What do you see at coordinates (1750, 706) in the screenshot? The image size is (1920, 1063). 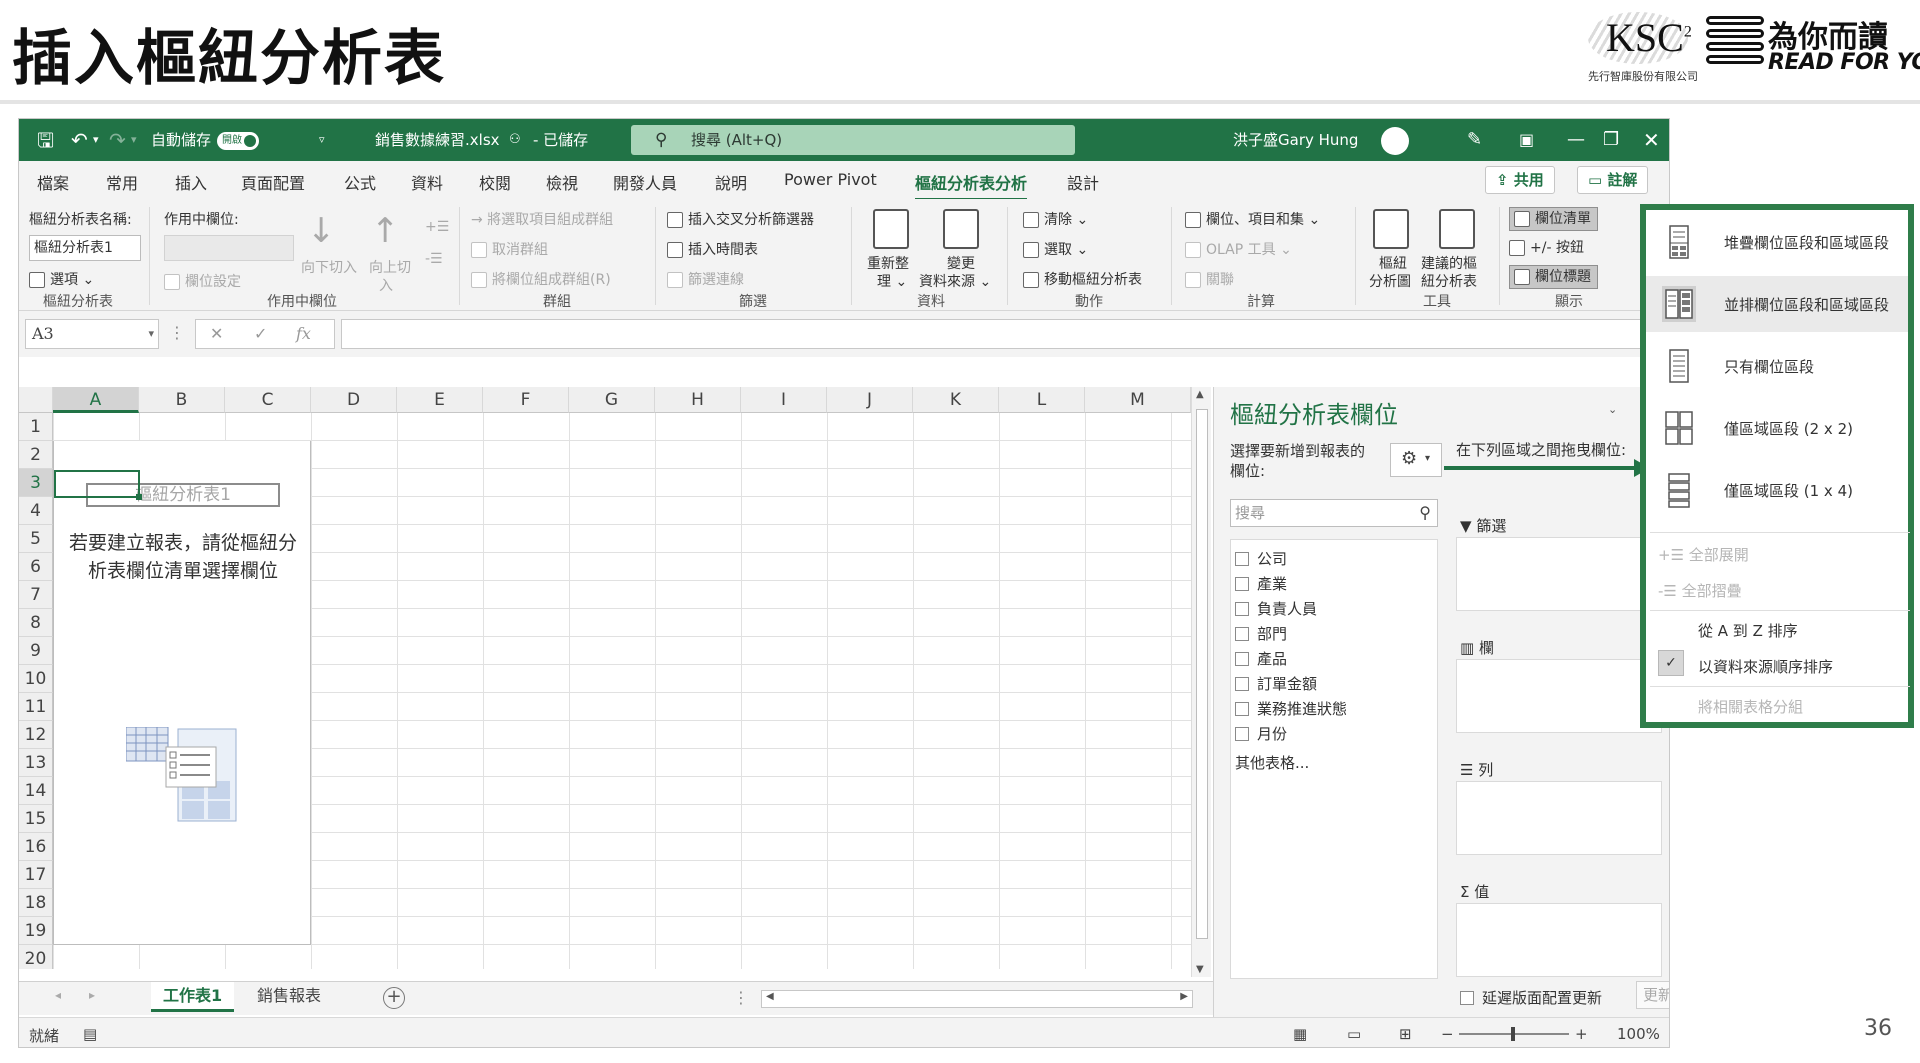 I see `group-related-tables-option: 將相關表格分組` at bounding box center [1750, 706].